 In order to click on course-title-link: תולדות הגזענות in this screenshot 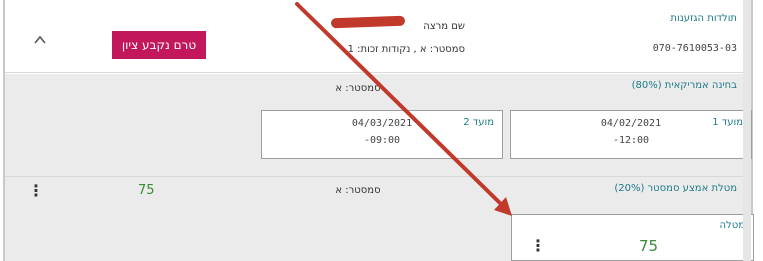, I will do `click(703, 18)`.